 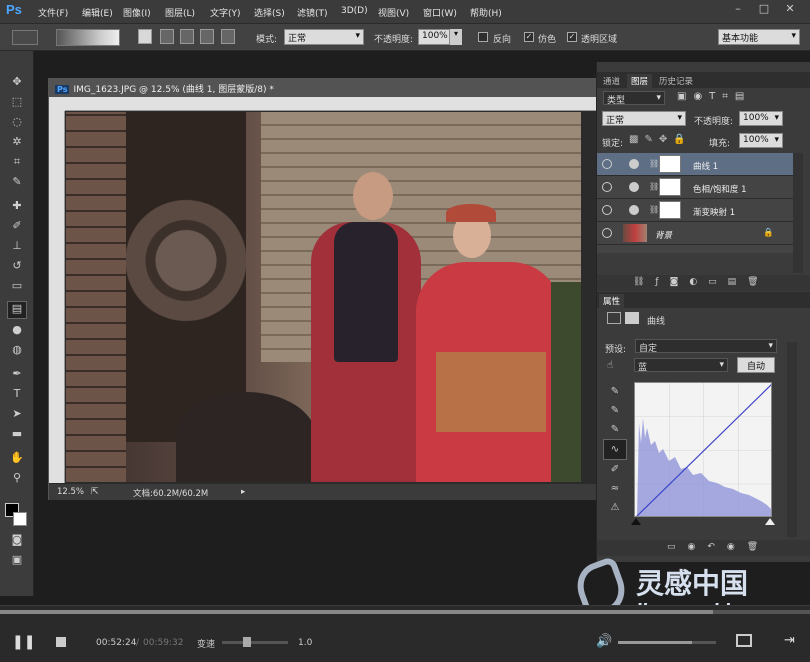 What do you see at coordinates (17, 310) in the screenshot?
I see `gradient-tool-icon: ▤` at bounding box center [17, 310].